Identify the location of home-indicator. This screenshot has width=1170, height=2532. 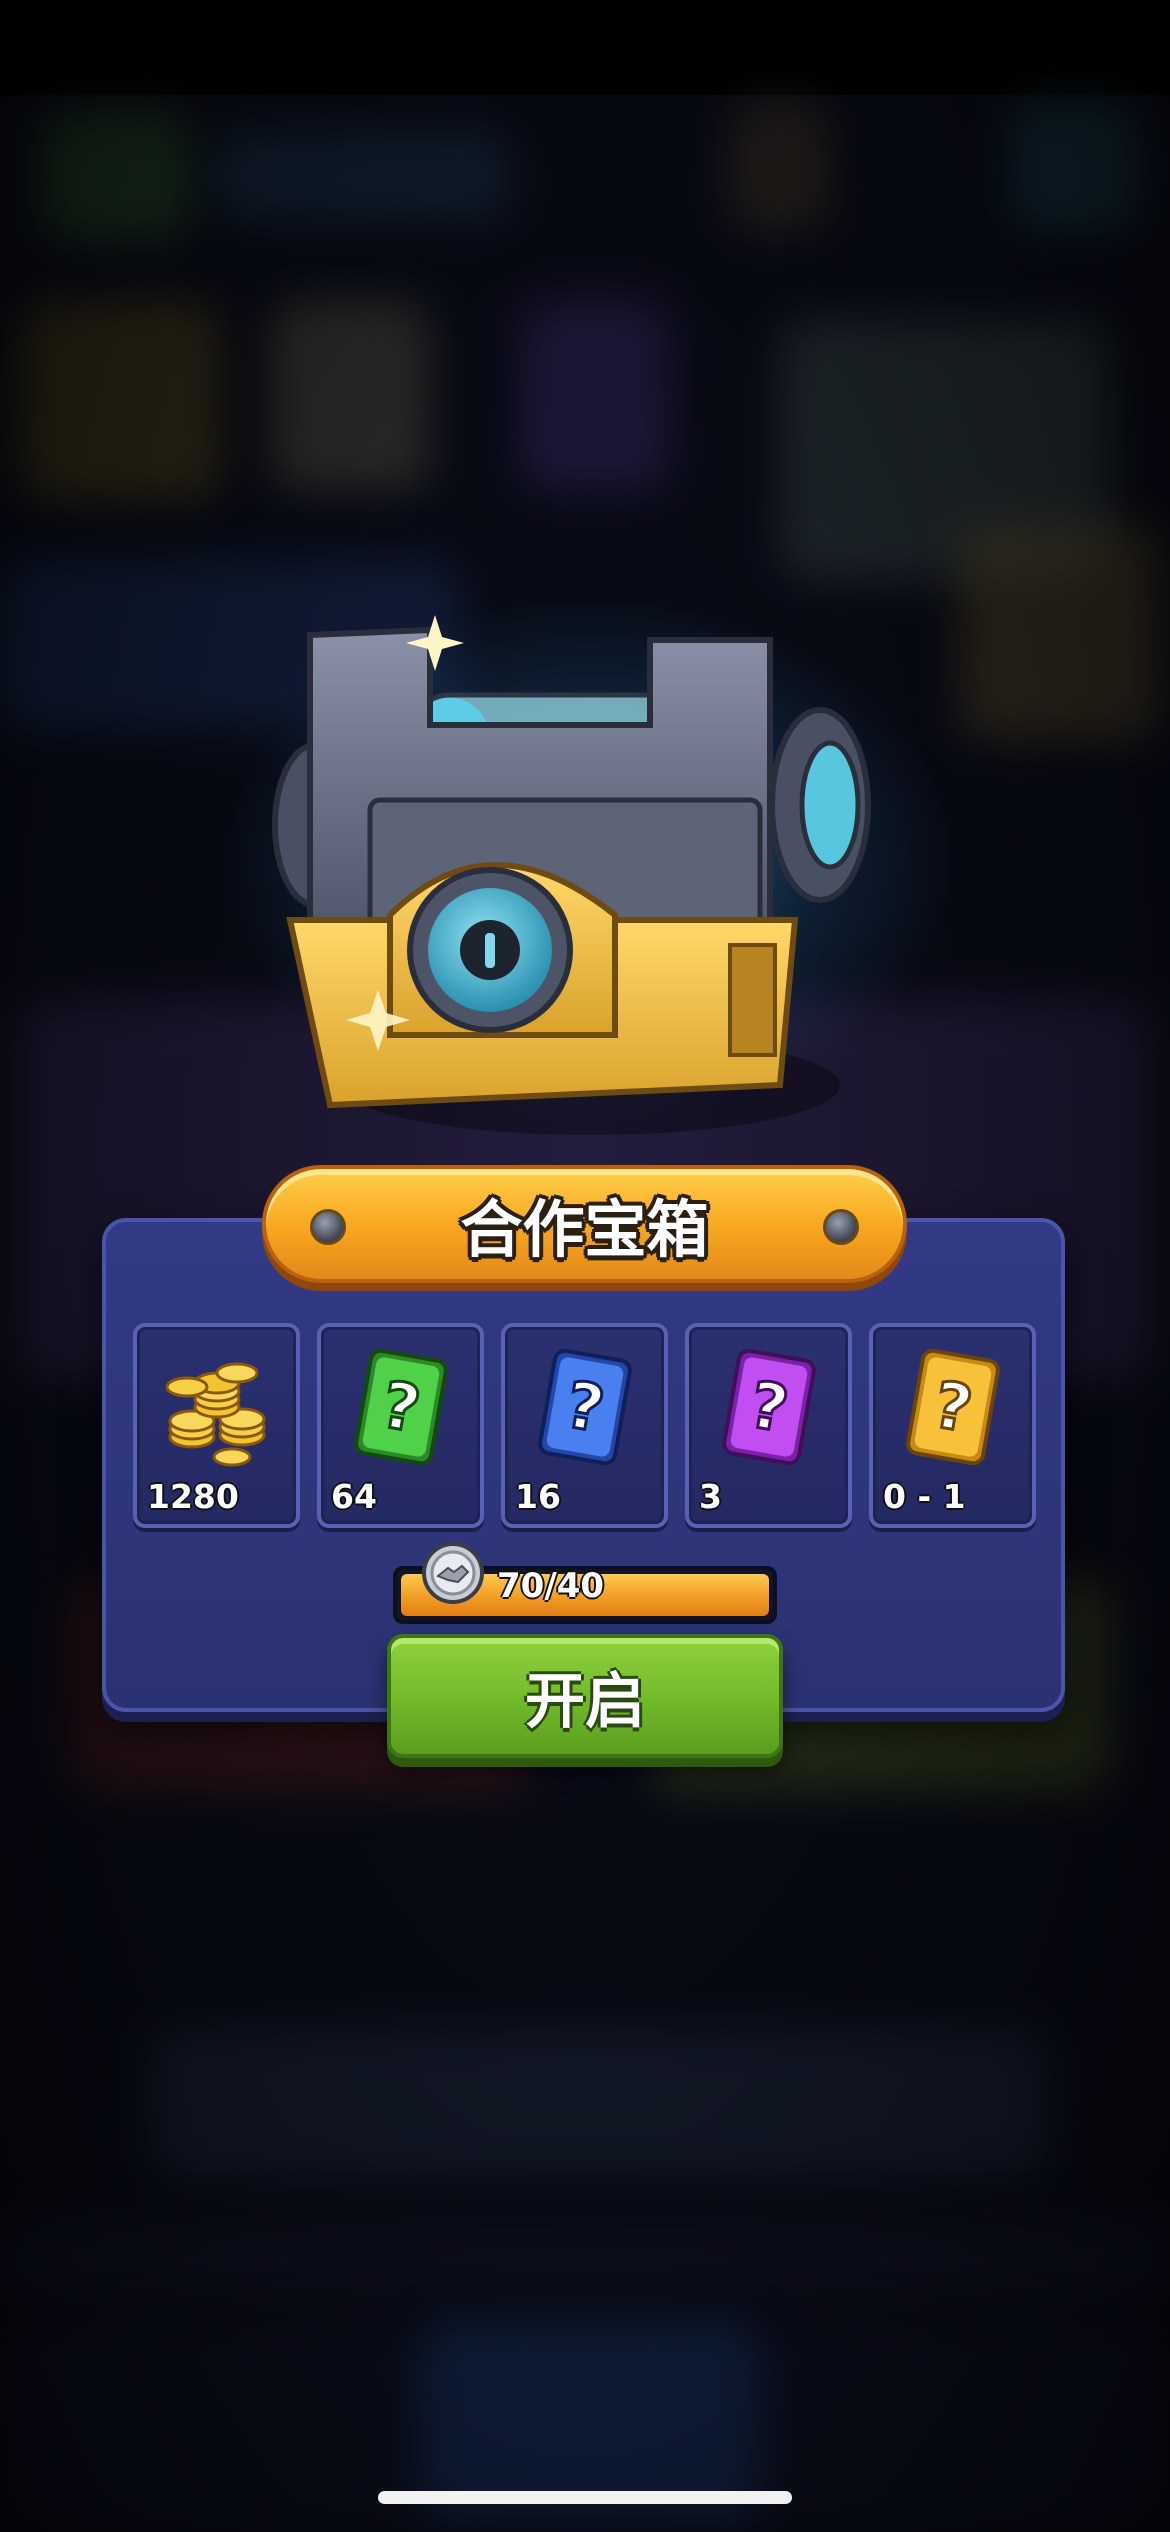
(585, 2497).